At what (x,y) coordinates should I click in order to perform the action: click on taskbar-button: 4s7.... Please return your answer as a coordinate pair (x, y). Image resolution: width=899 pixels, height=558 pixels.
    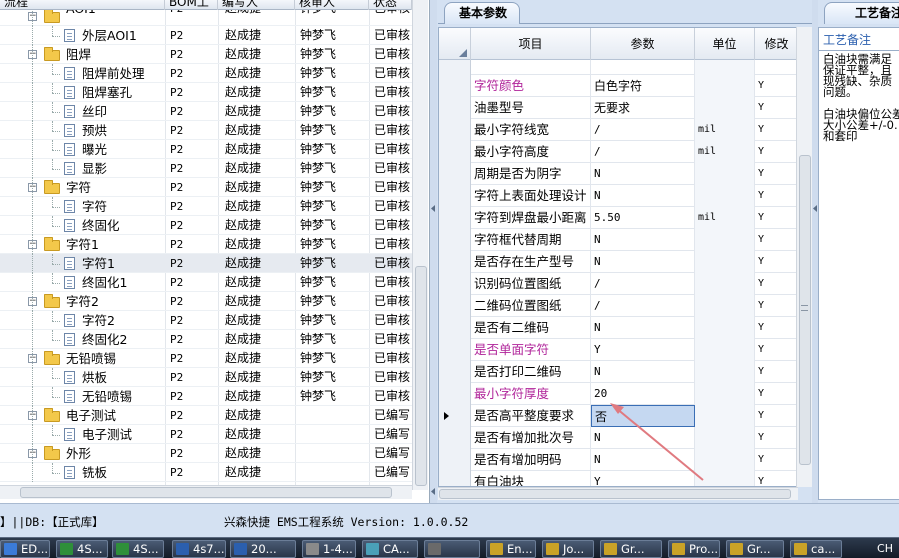
    Looking at the image, I should click on (199, 549).